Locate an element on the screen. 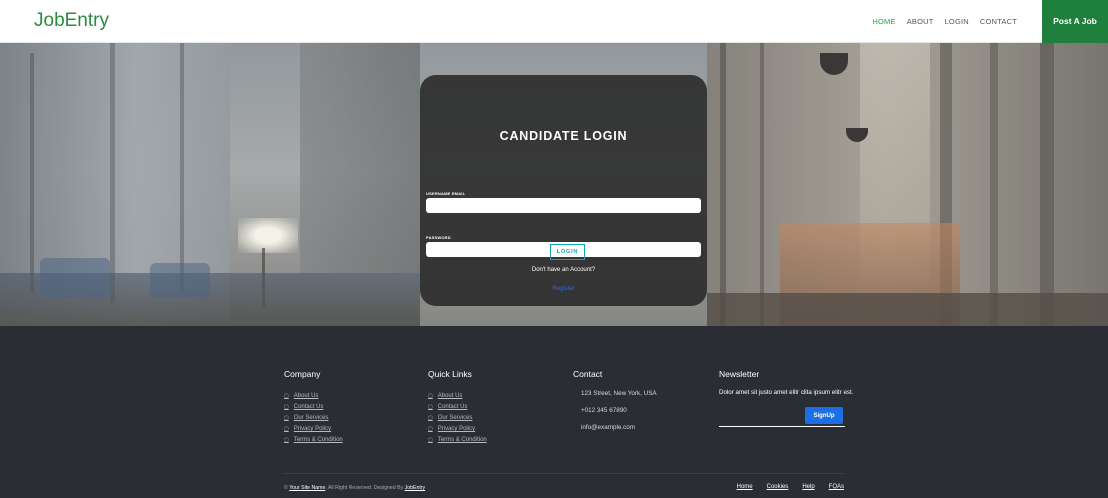 Image resolution: width=1108 pixels, height=498 pixels. footer-home-link: Home is located at coordinates (745, 487).